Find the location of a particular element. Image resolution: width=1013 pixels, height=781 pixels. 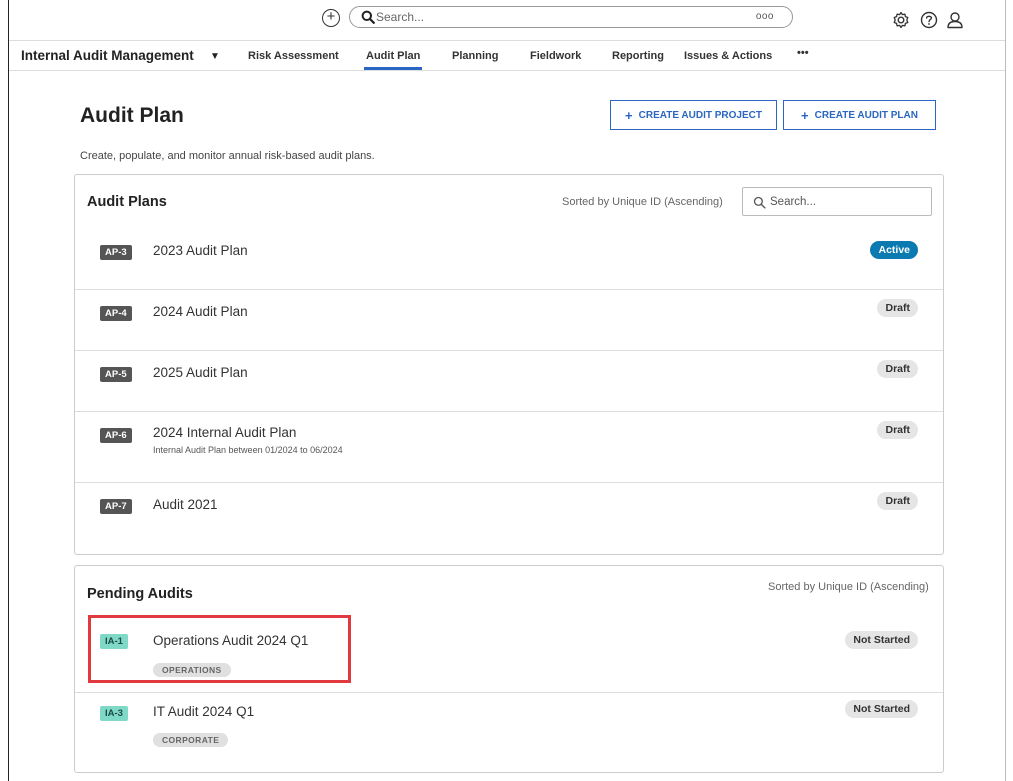

help-icon is located at coordinates (929, 20).